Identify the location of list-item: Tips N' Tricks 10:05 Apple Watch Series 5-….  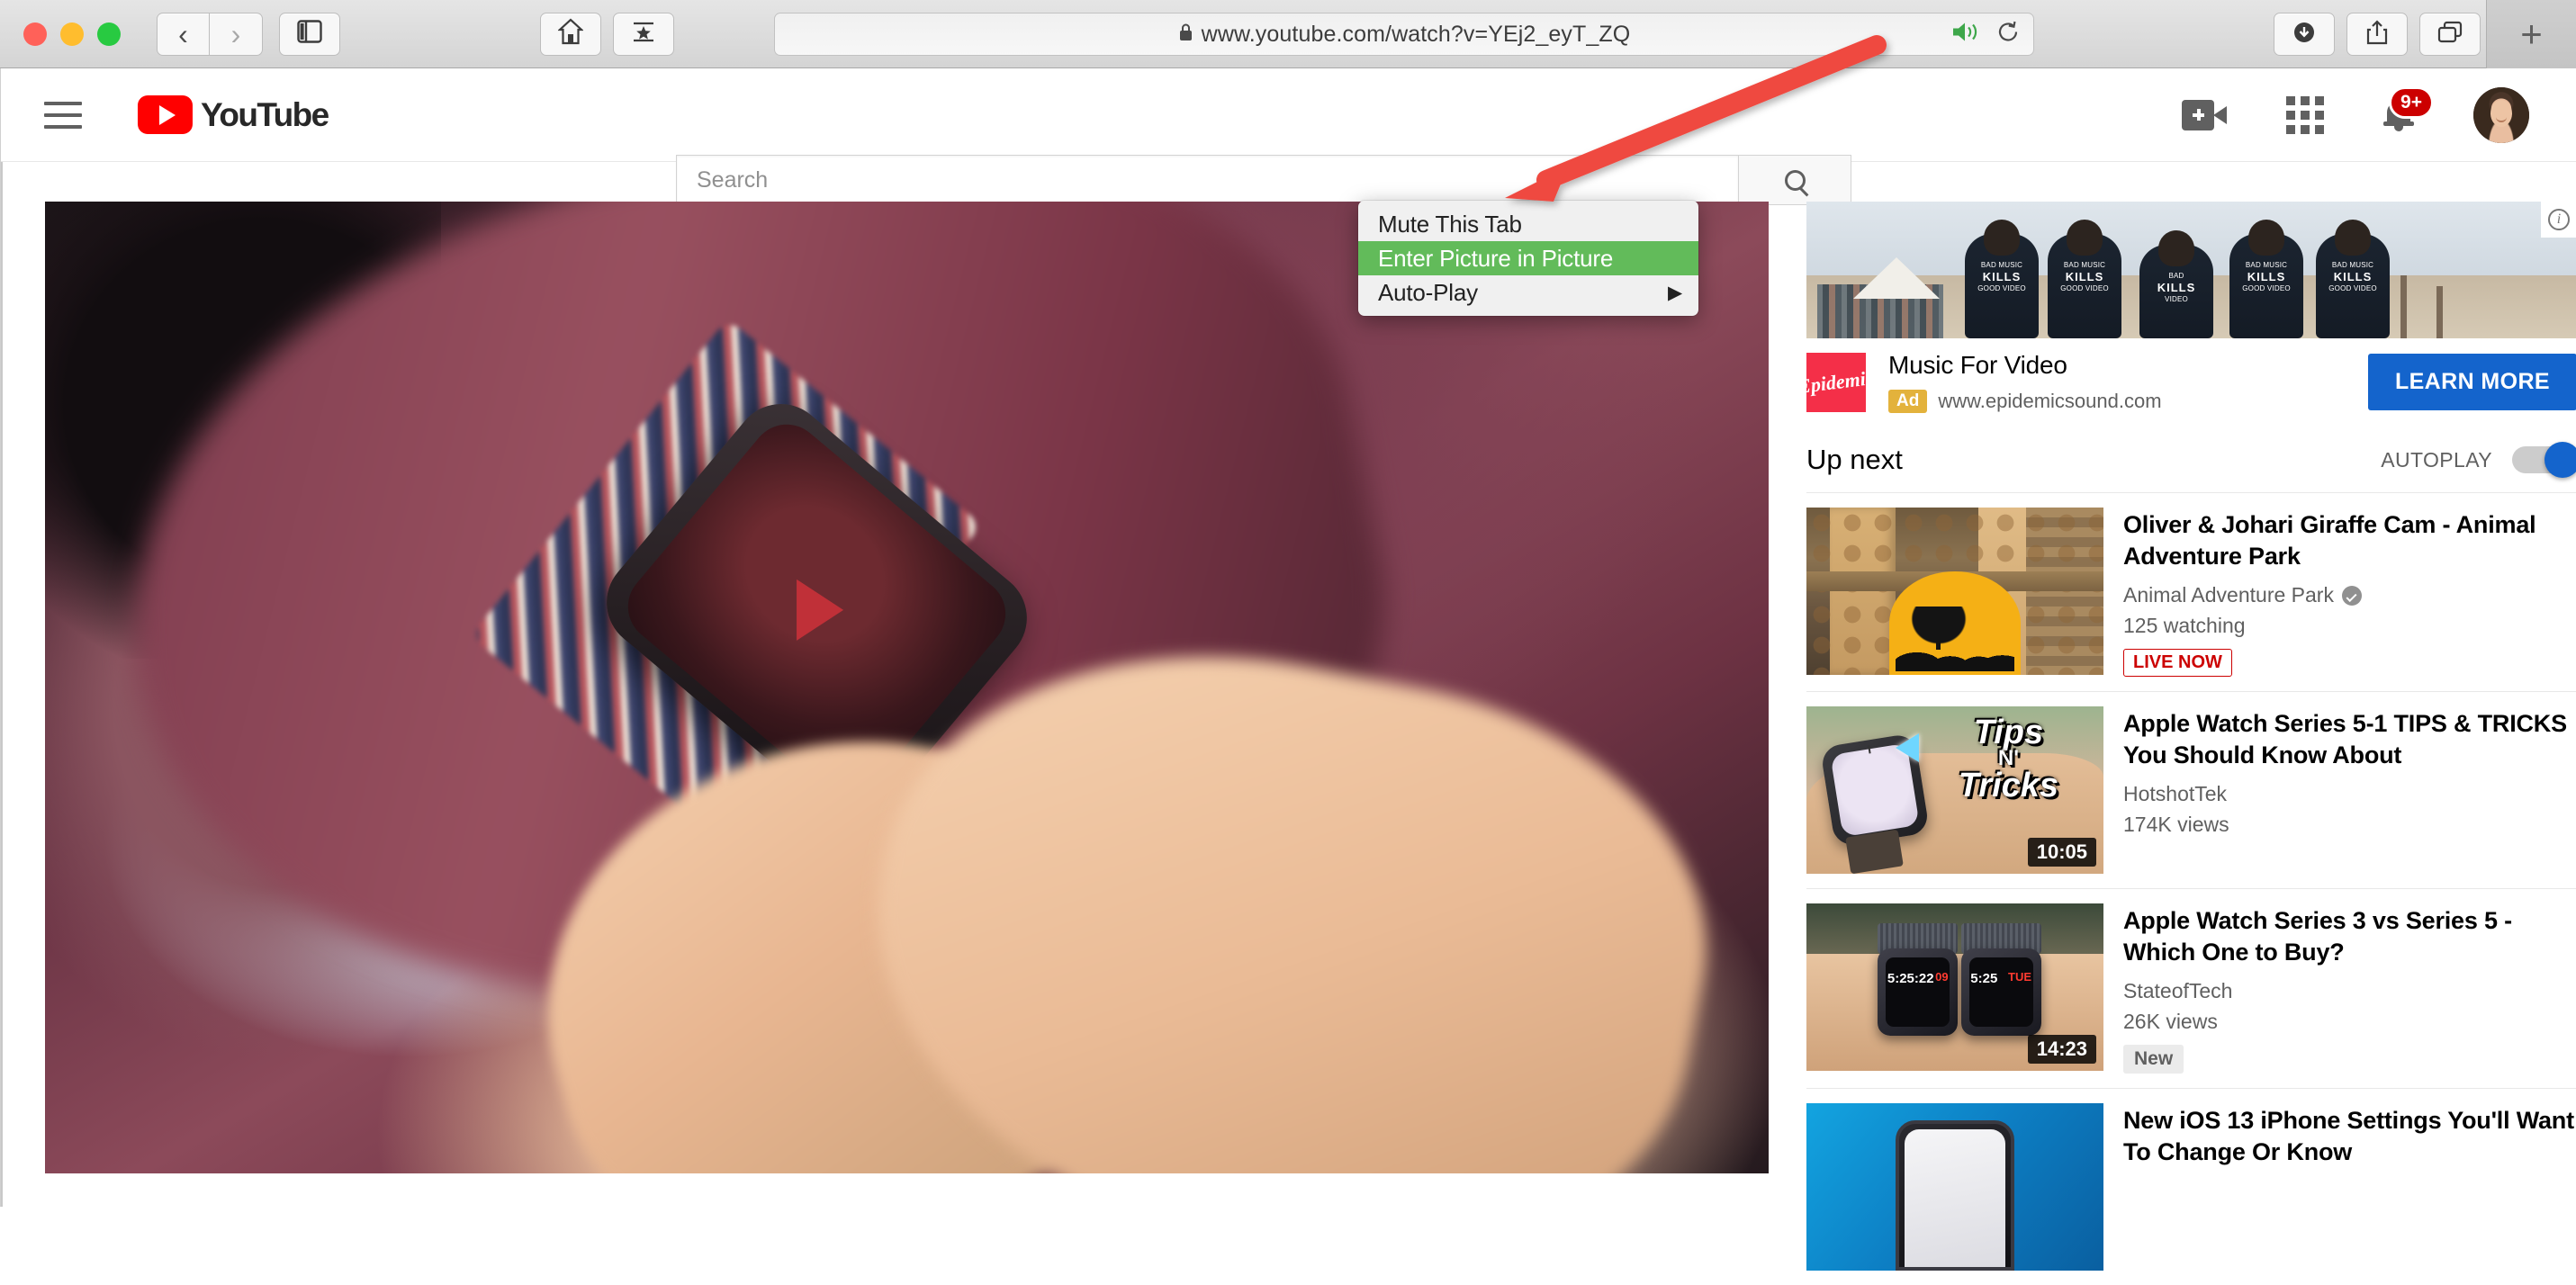
(2191, 789).